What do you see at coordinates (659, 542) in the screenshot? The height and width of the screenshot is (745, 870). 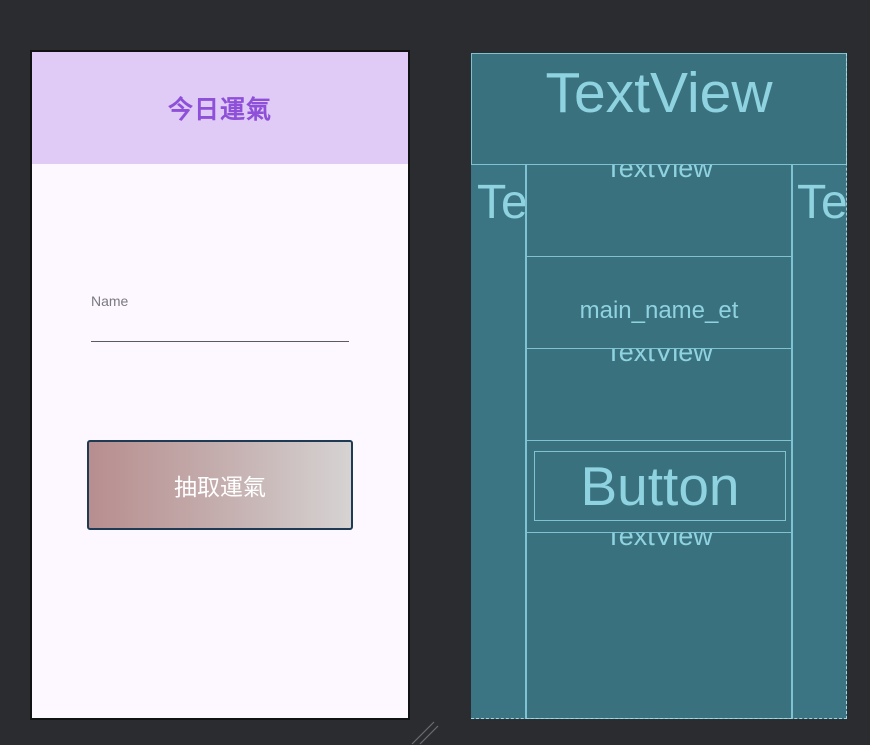 I see `blueprint-textview-bottom-label: TextView` at bounding box center [659, 542].